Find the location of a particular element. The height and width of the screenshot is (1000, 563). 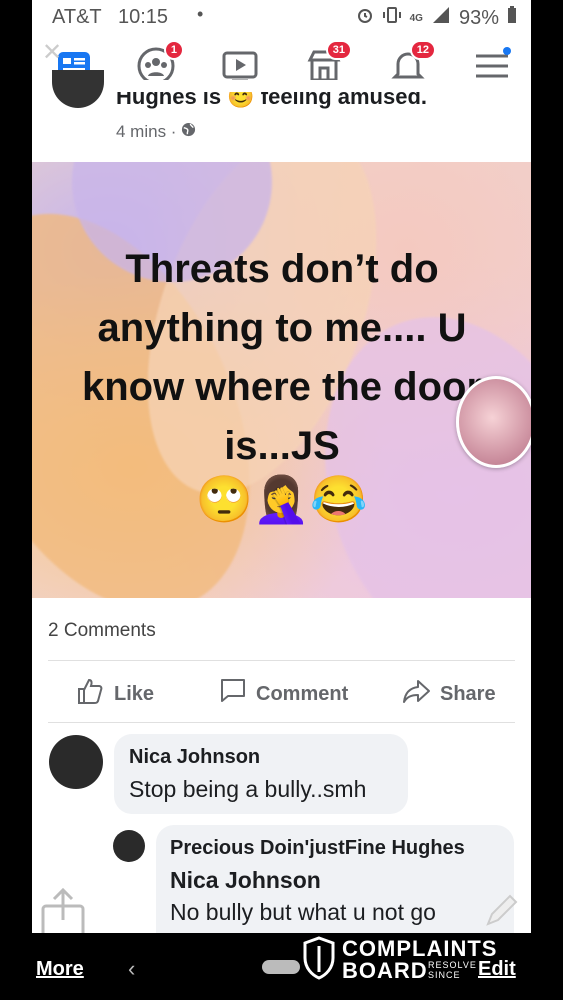

status-bar: AT&T 10:15 • 4G 93% is located at coordinates (281, 17).